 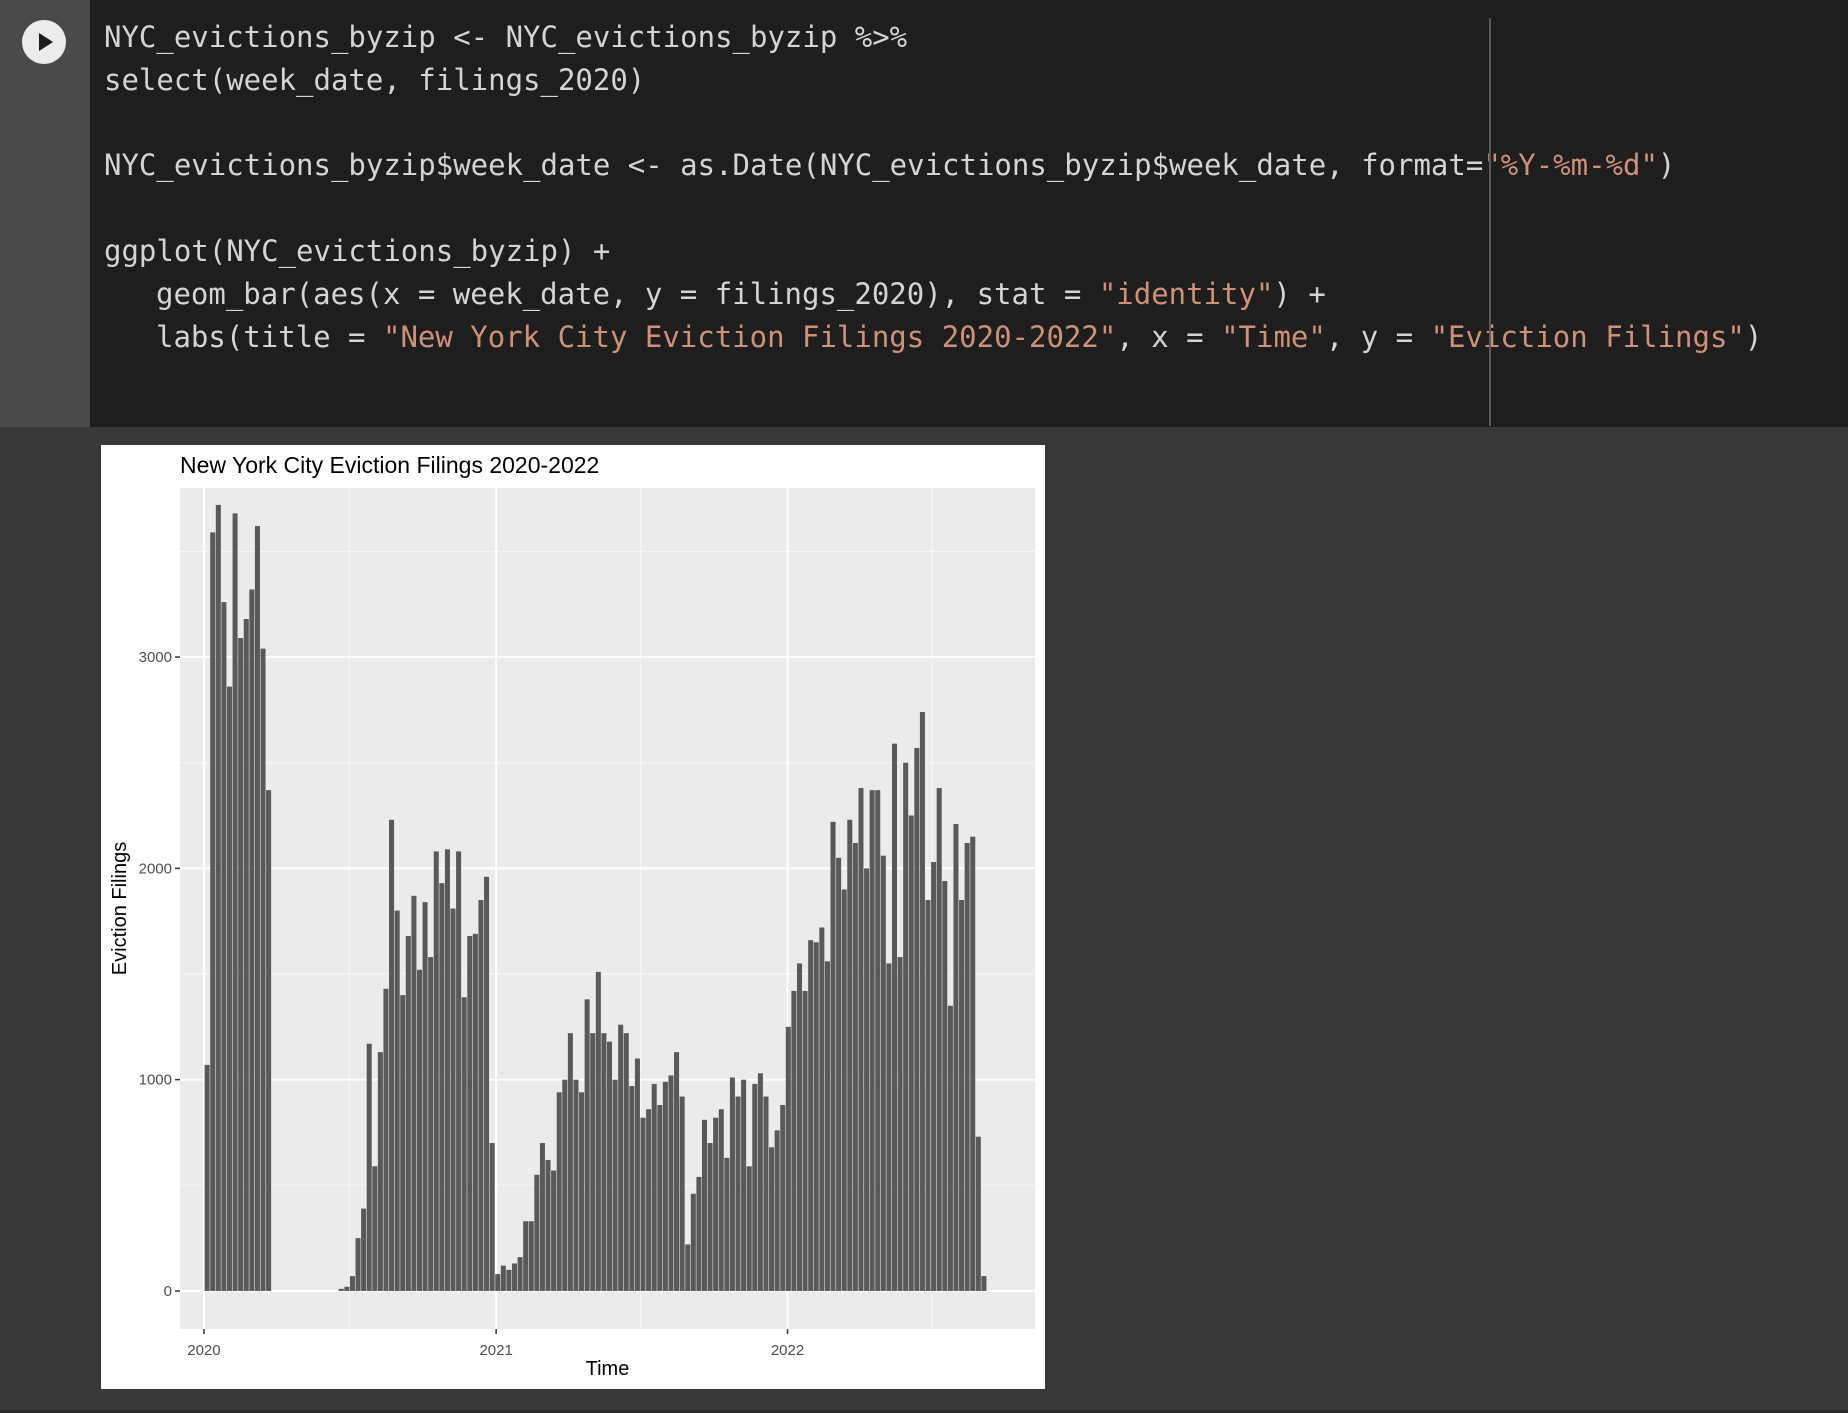 What do you see at coordinates (1490, 222) in the screenshot?
I see `text-cursor` at bounding box center [1490, 222].